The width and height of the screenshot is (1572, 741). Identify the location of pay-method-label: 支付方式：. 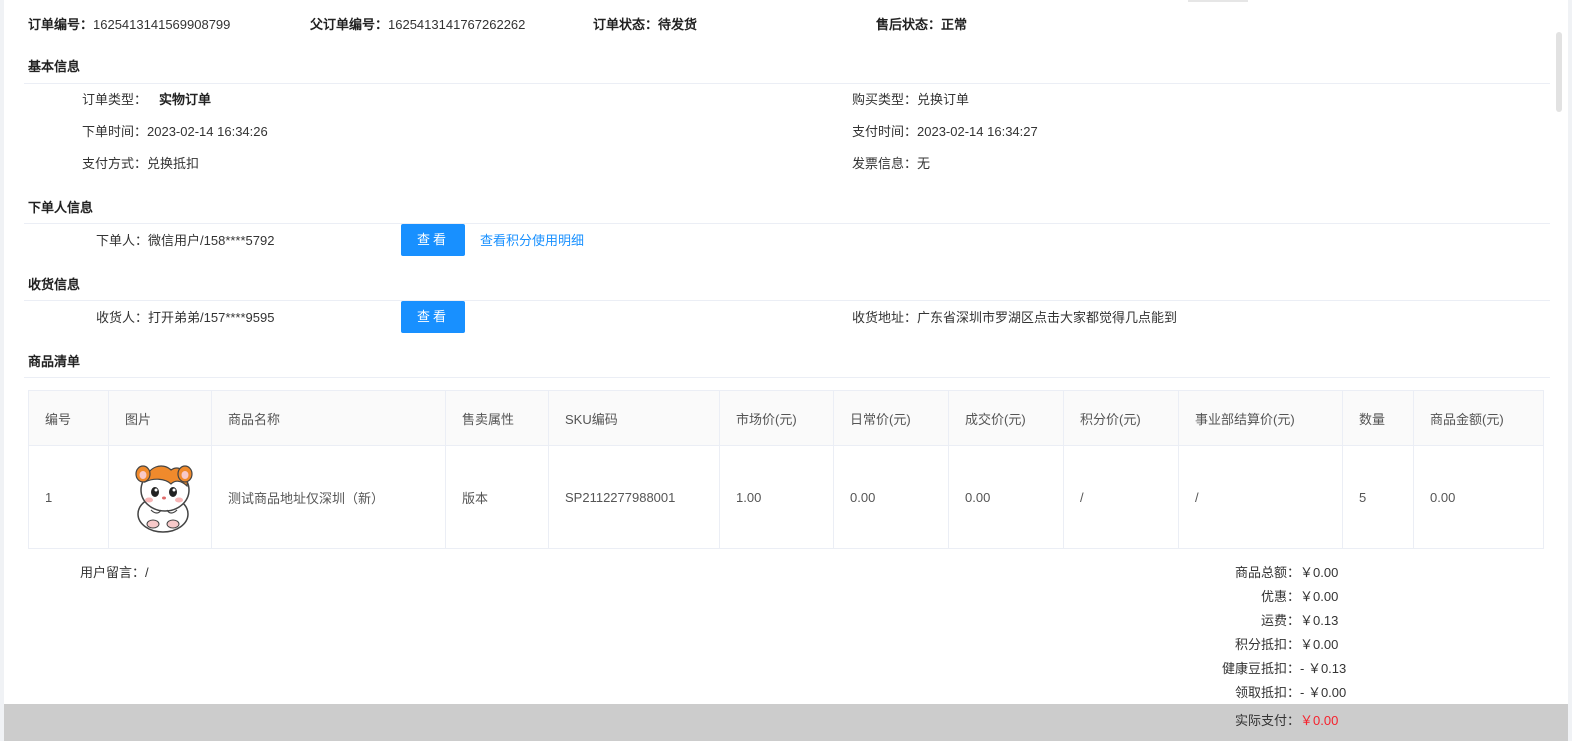
(115, 163).